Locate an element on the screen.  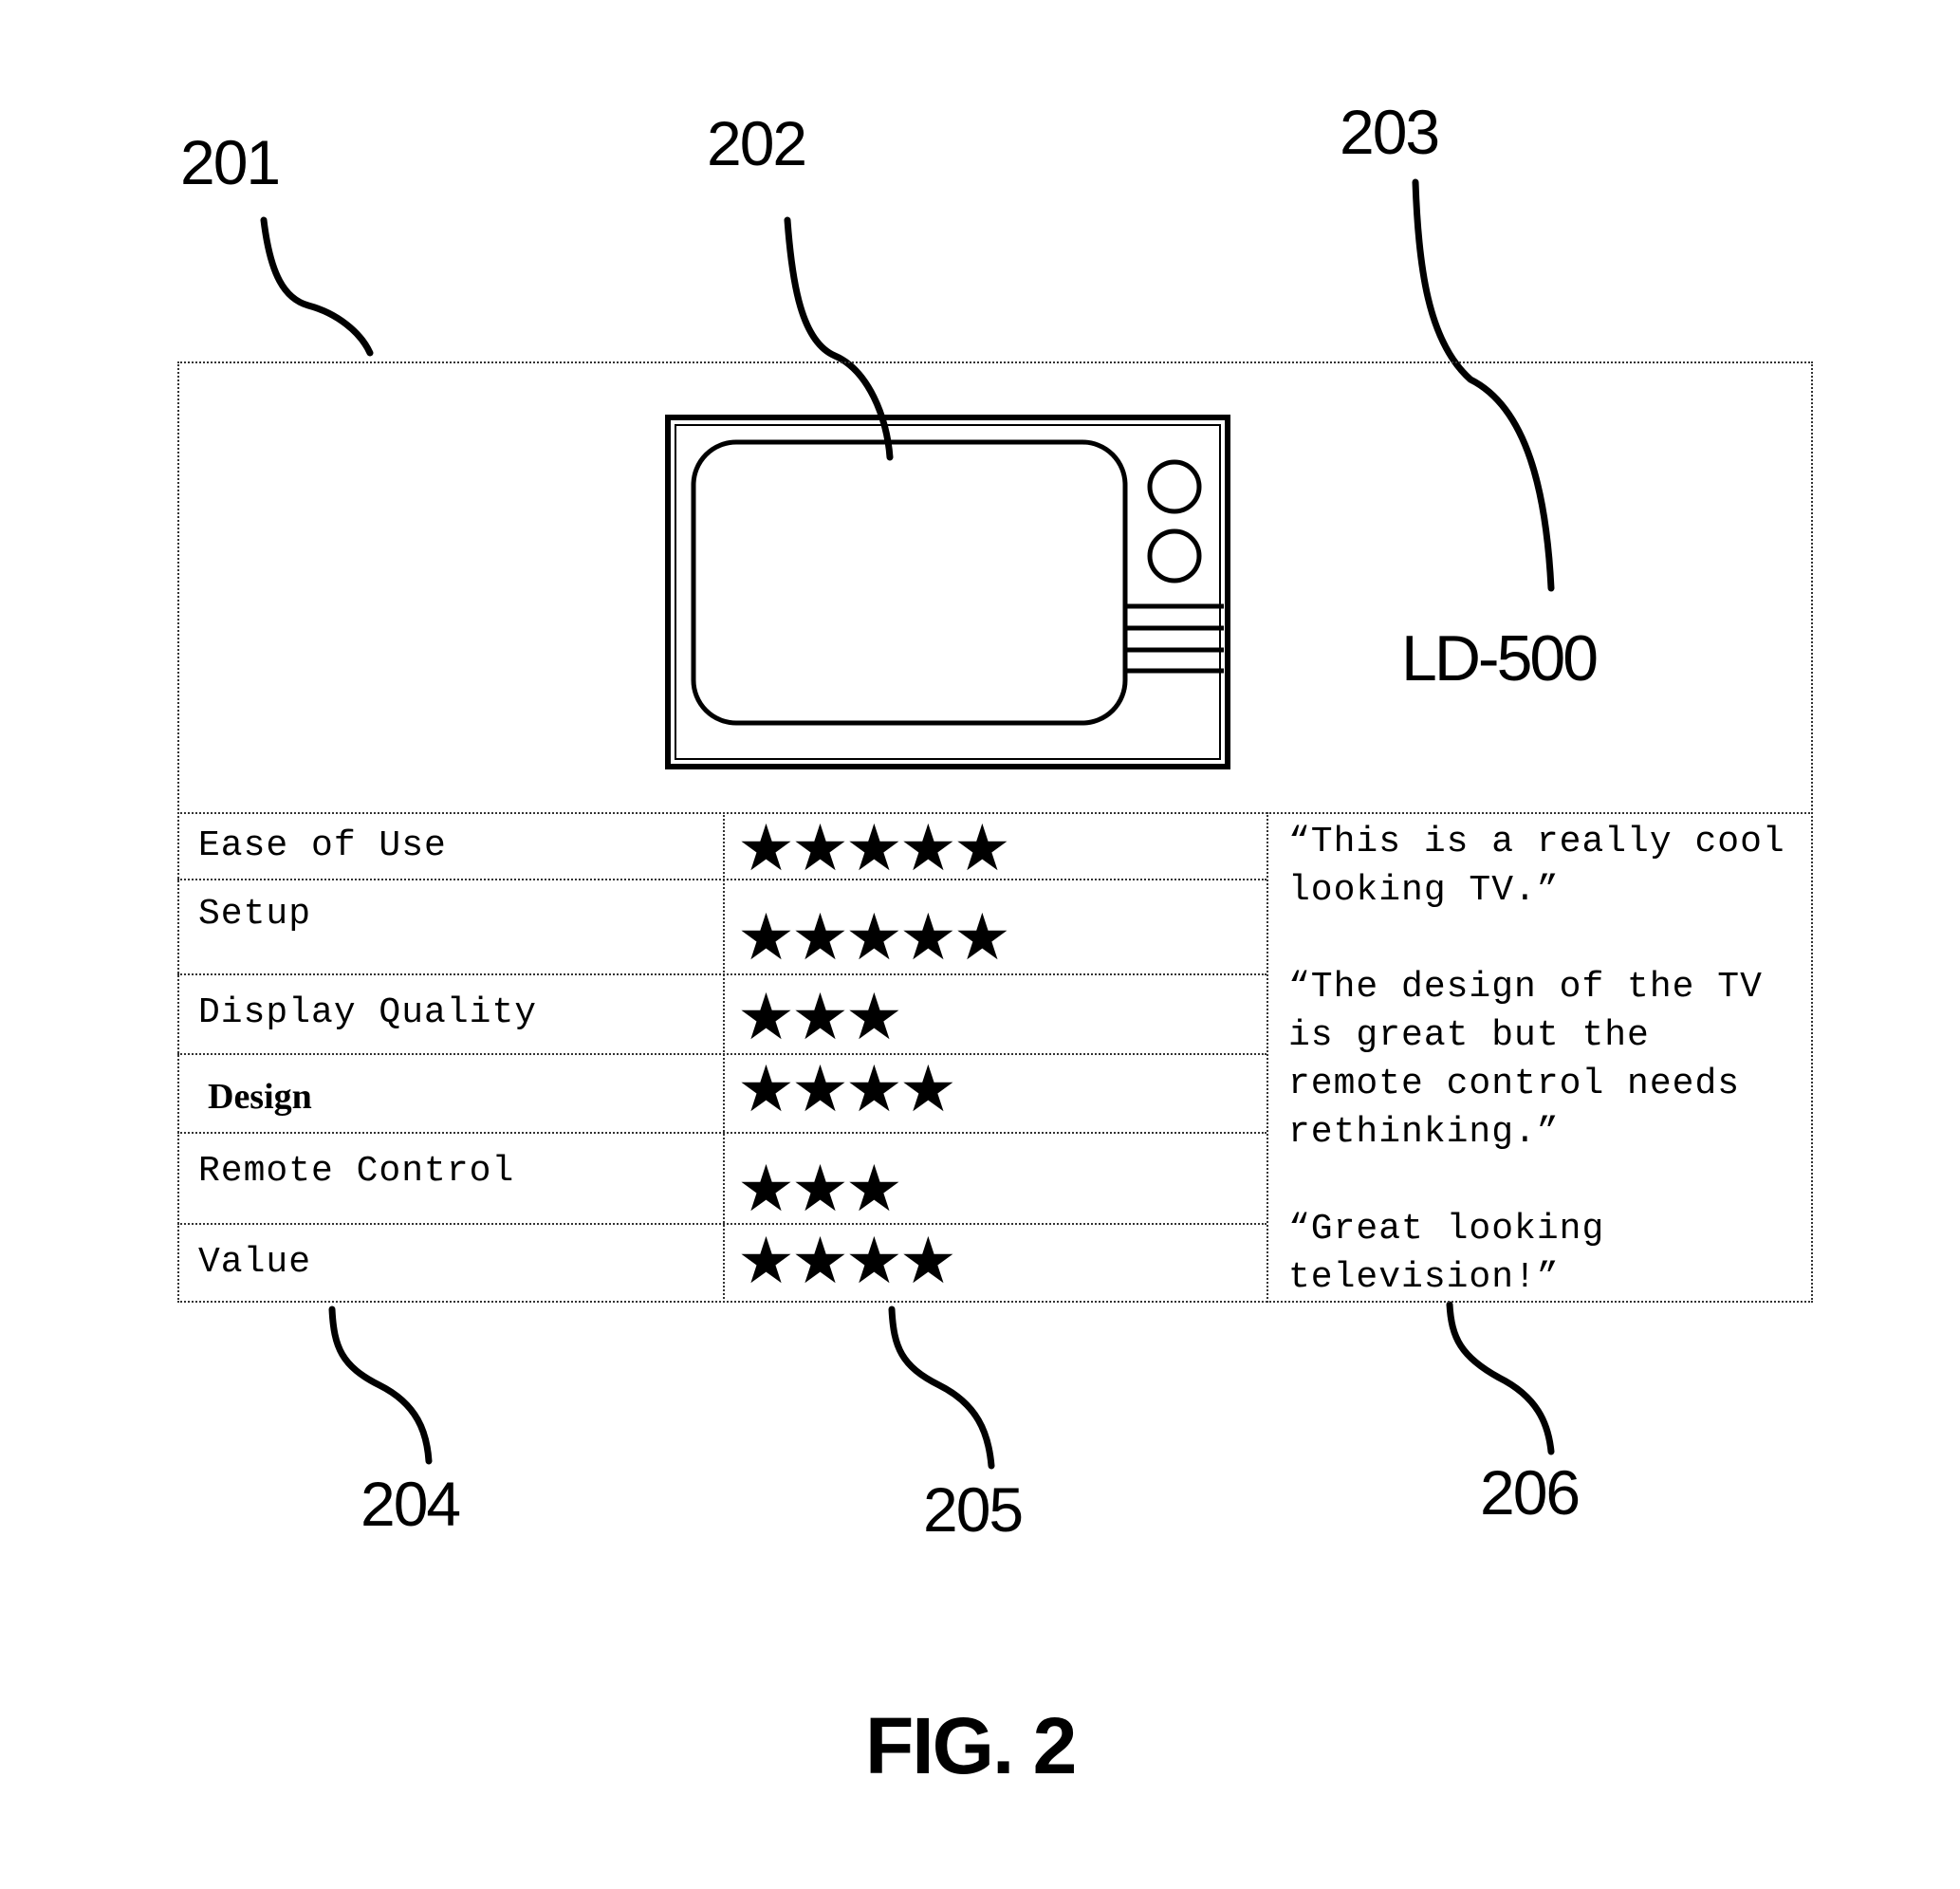
tv-cabinet is located at coordinates (948, 592).